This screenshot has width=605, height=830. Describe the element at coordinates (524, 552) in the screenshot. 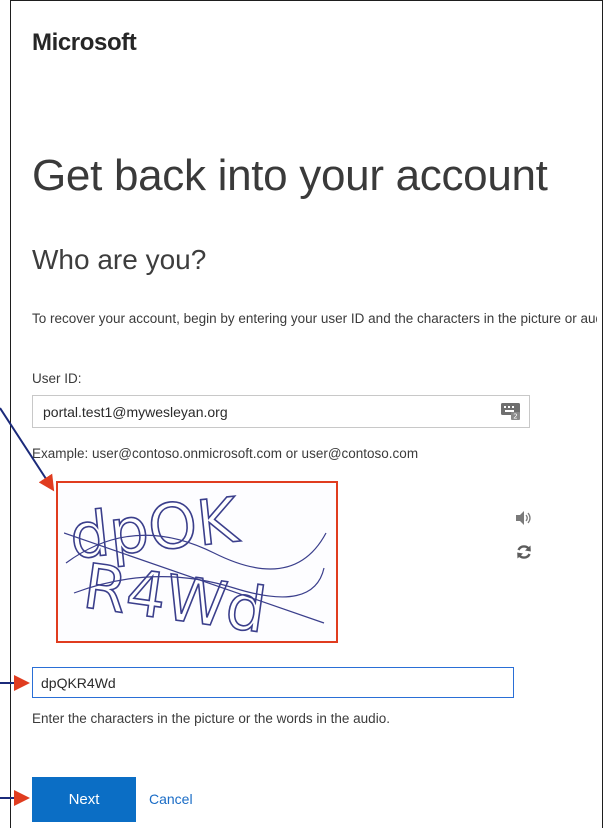

I see `refresh-icon` at that location.